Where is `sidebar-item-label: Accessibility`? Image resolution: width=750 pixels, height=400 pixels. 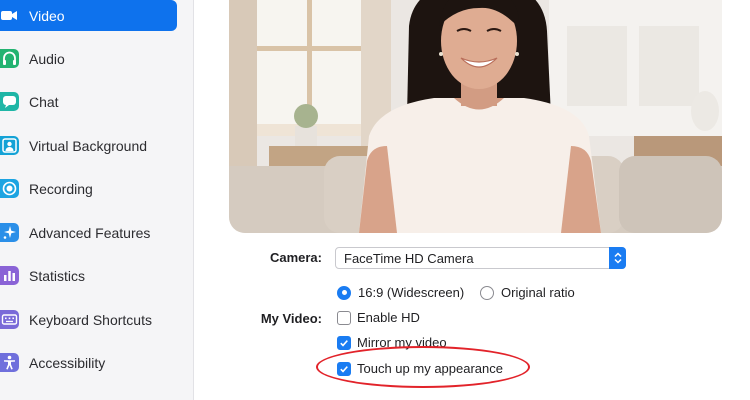 sidebar-item-label: Accessibility is located at coordinates (67, 362).